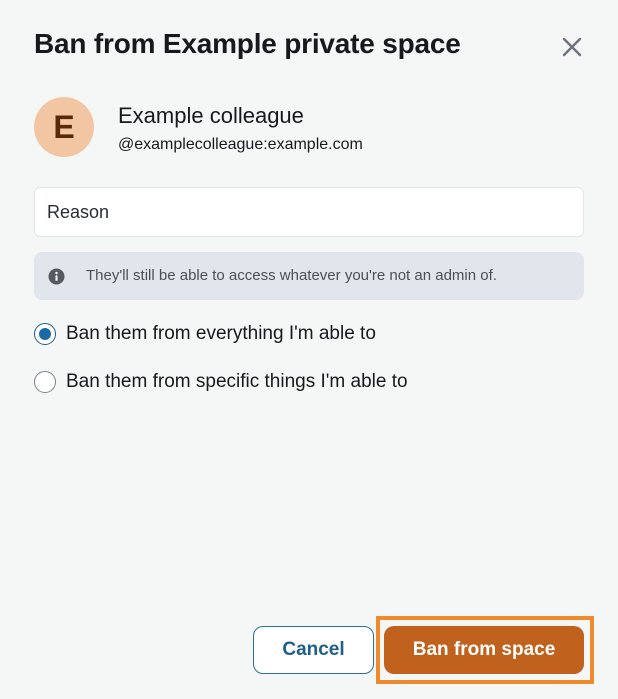 This screenshot has width=618, height=699. What do you see at coordinates (64, 127) in the screenshot?
I see `avatar: E` at bounding box center [64, 127].